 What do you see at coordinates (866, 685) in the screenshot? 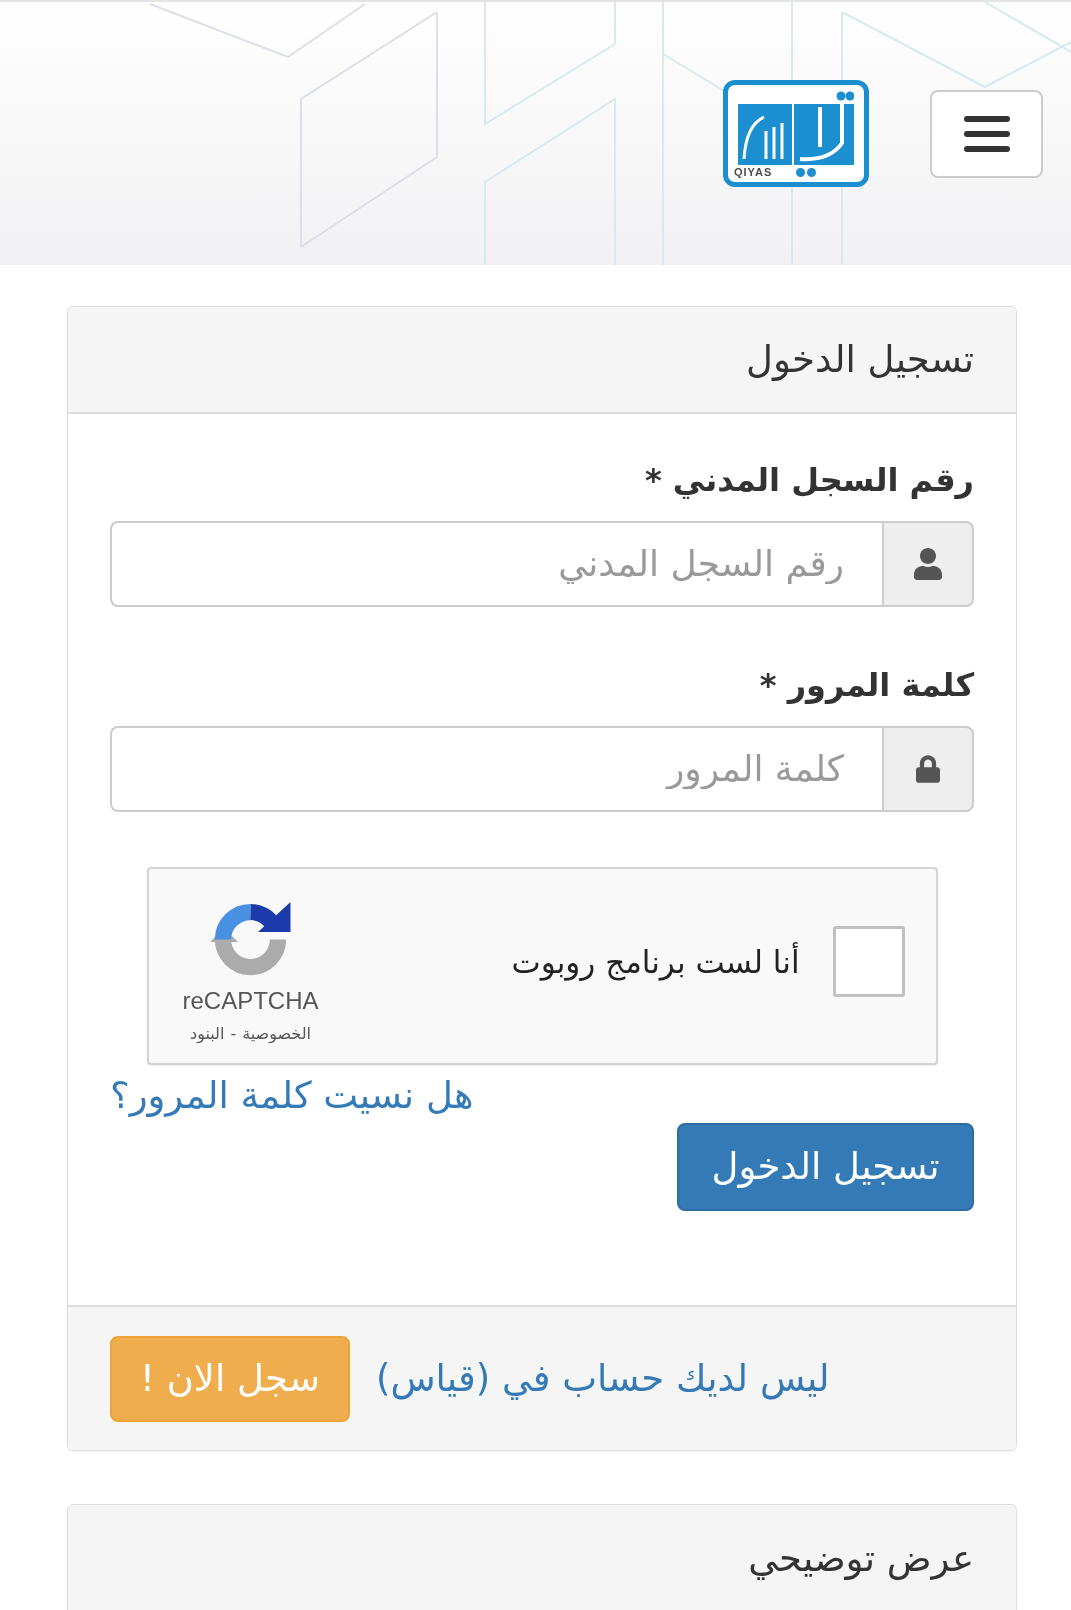
I see `field-label: كلمة المرور *` at bounding box center [866, 685].